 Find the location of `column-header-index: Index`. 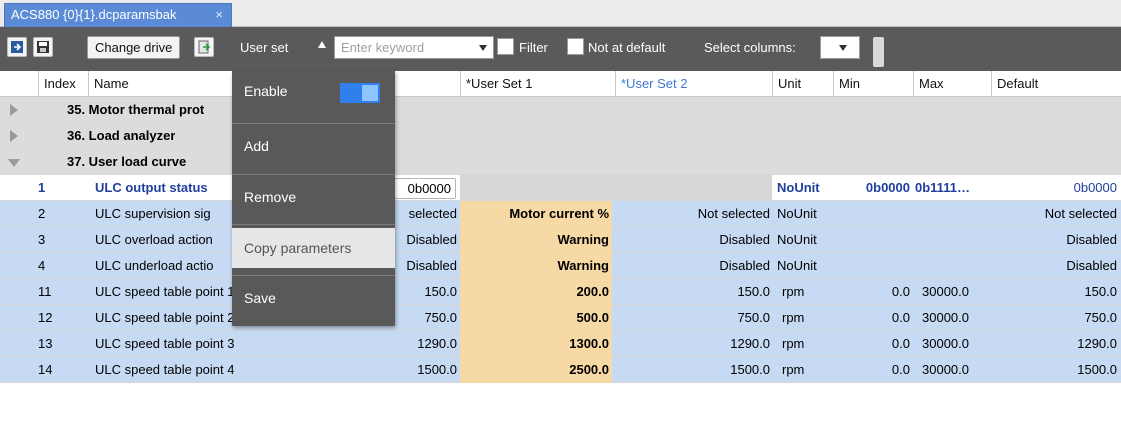

column-header-index: Index is located at coordinates (57, 84).